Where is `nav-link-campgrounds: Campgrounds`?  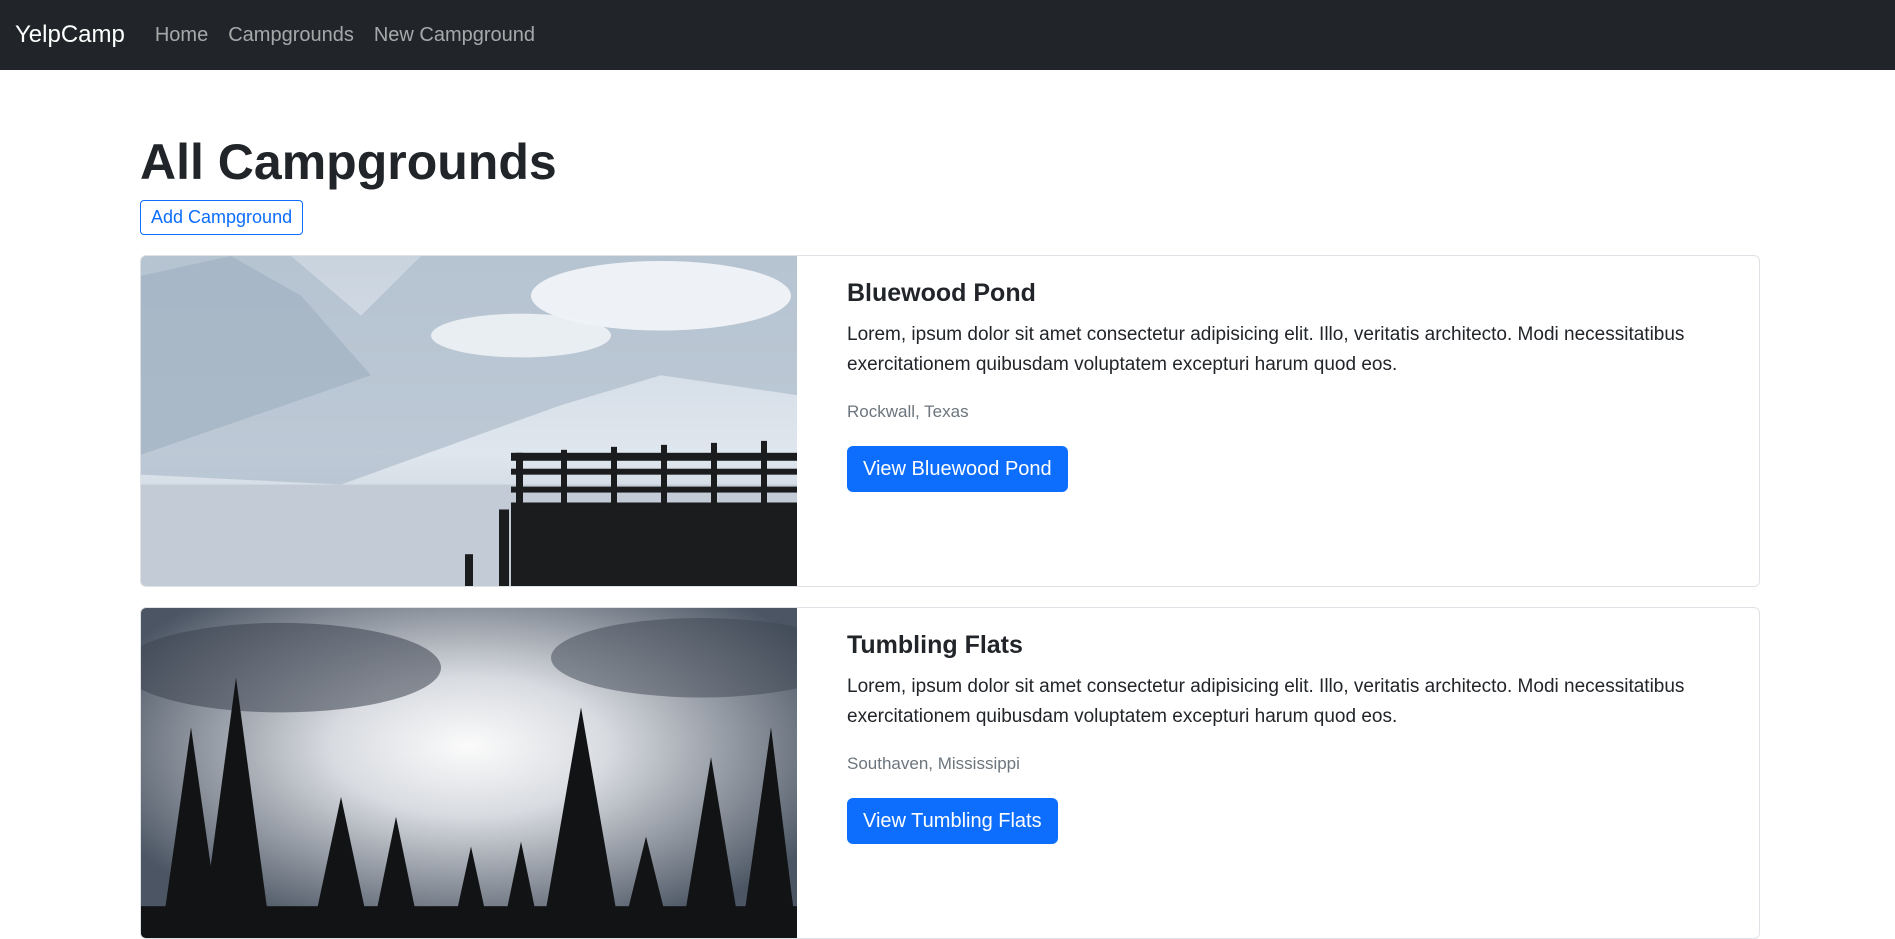 nav-link-campgrounds: Campgrounds is located at coordinates (291, 35).